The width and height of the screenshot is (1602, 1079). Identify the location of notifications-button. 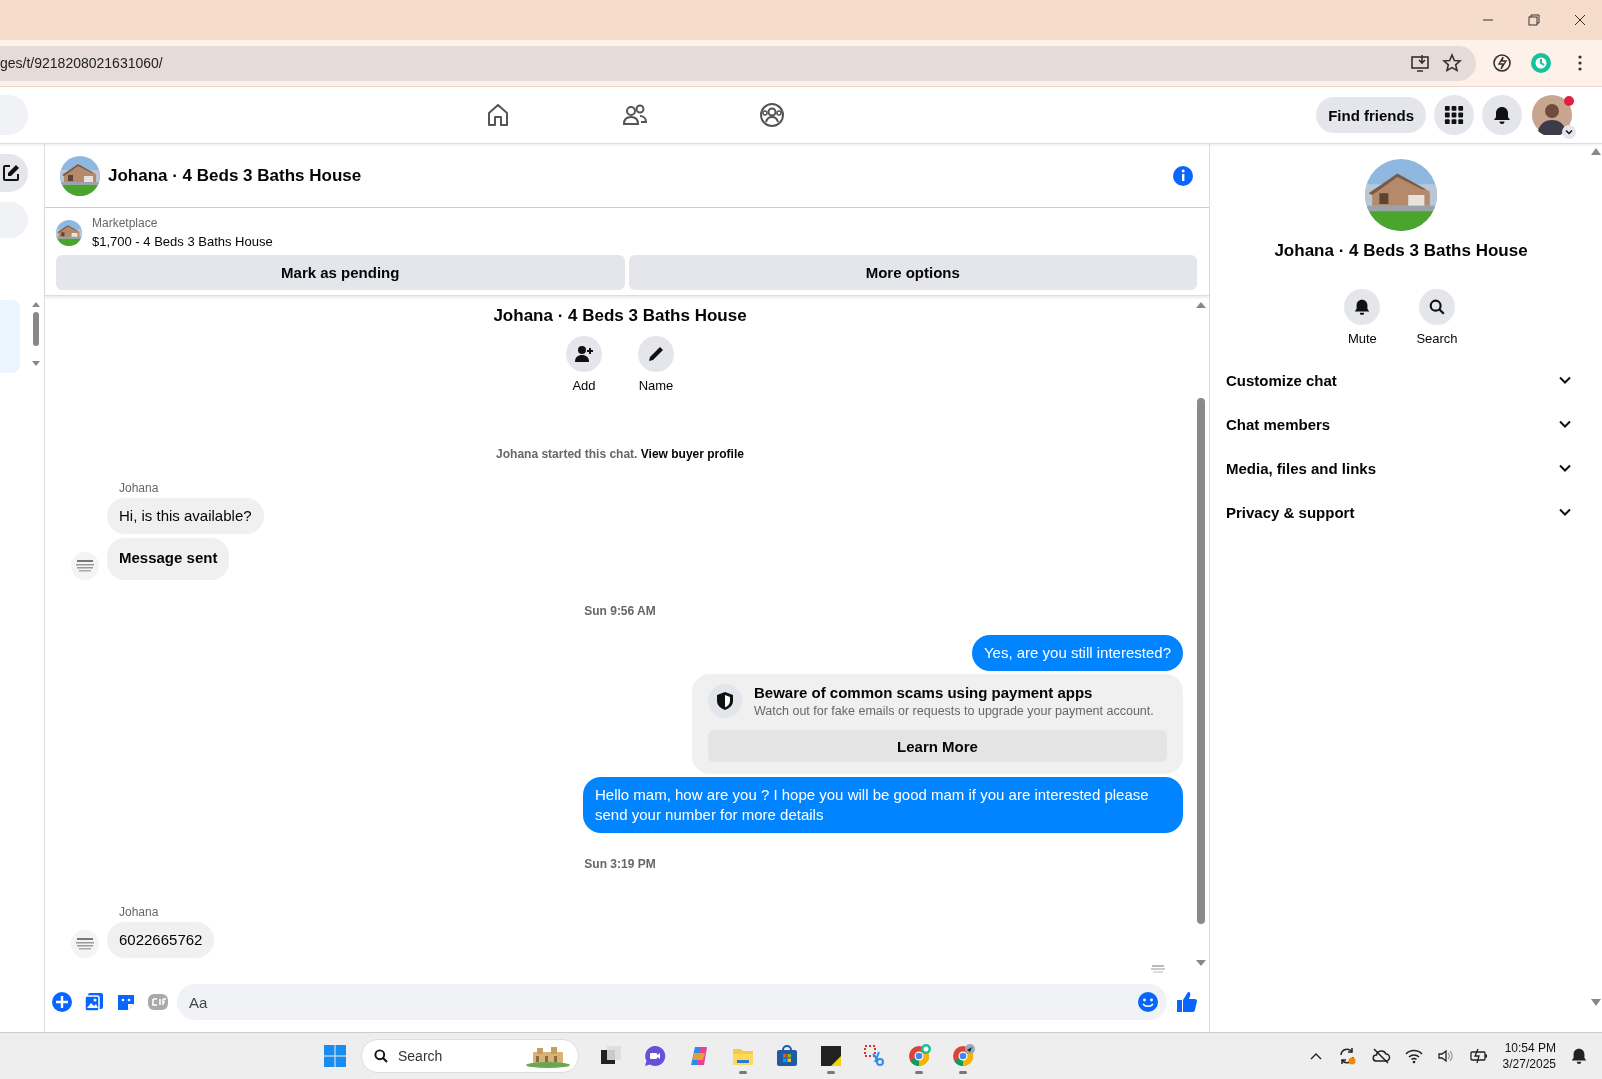
(1502, 115).